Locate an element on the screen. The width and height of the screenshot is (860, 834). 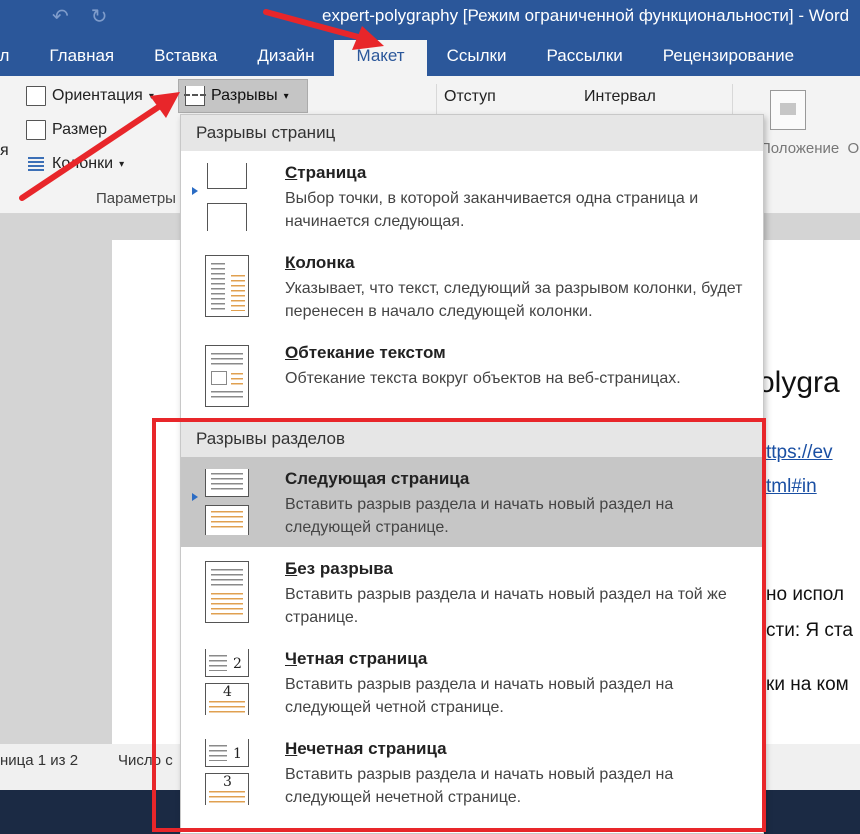
arrow-to-breaks-button is located at coordinates (99, 146).